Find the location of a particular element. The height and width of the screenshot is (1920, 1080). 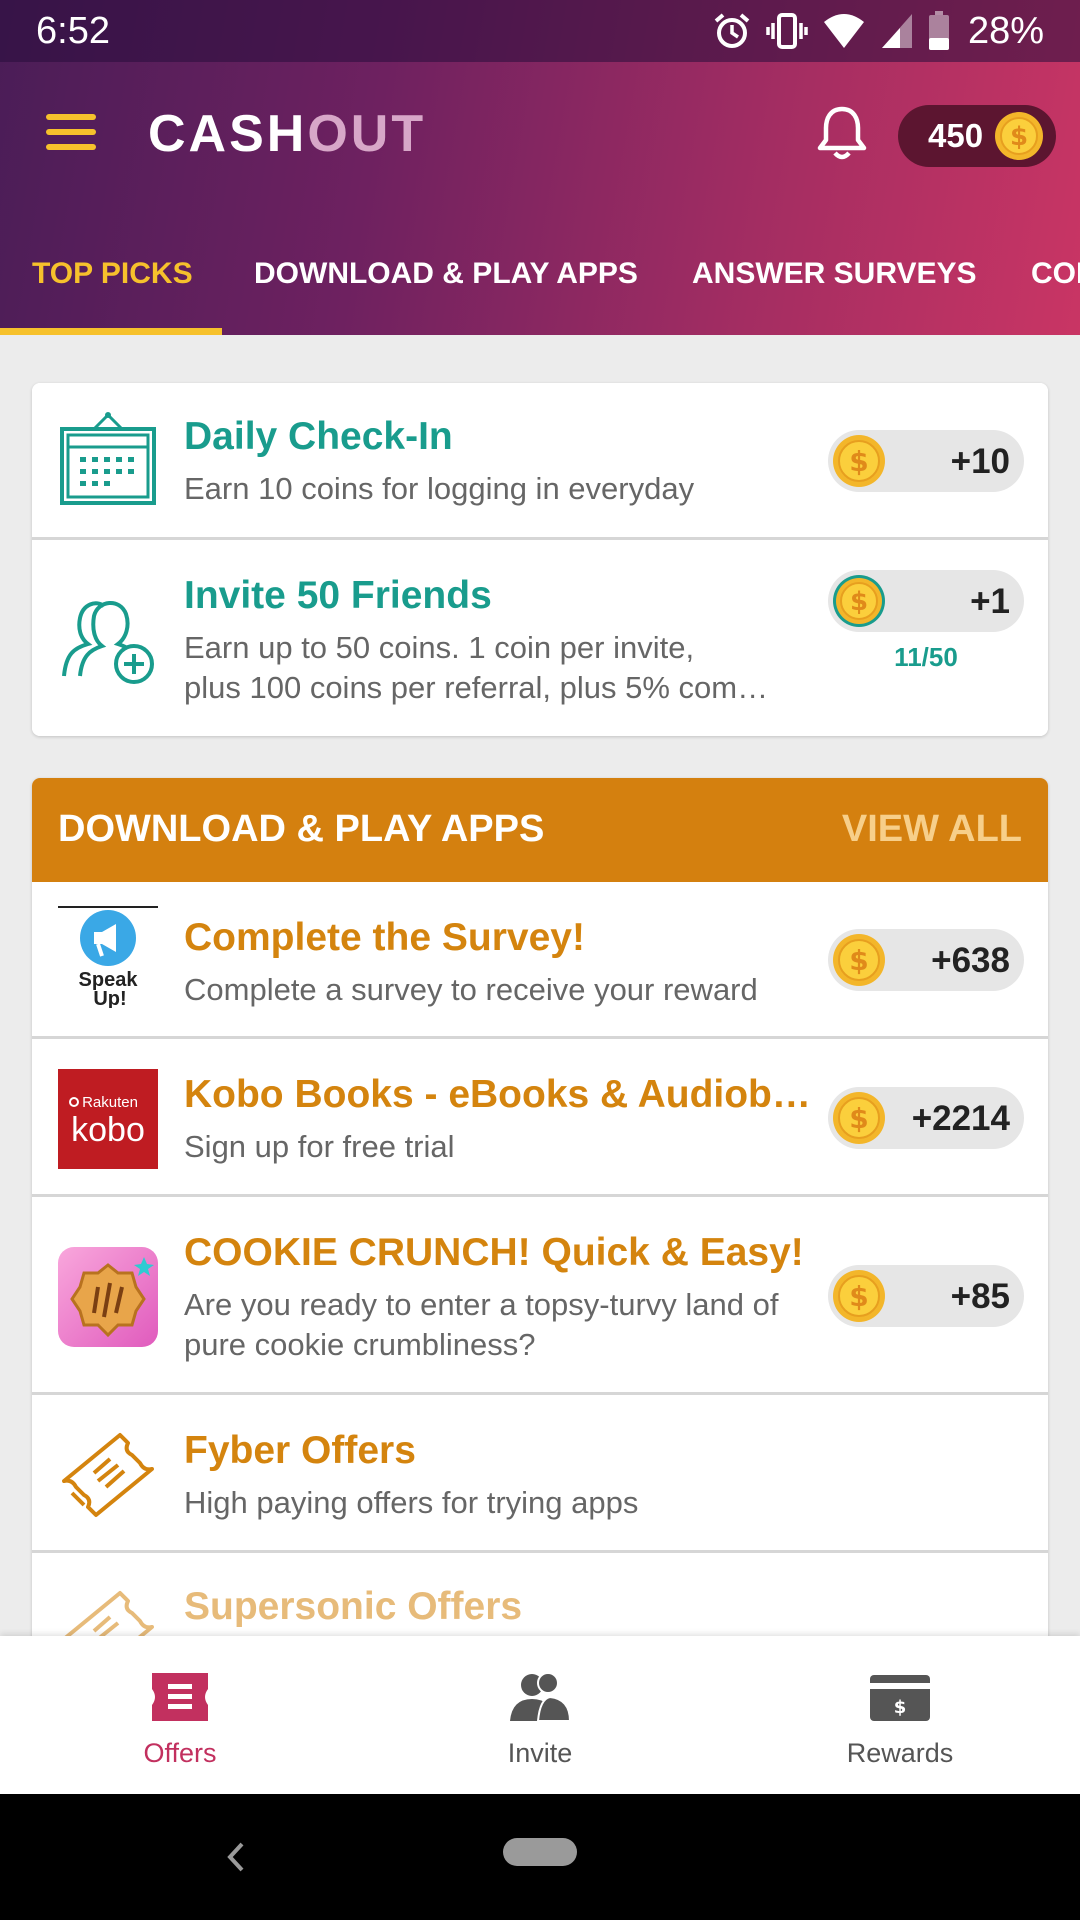

reward-value: +2214 is located at coordinates (960, 1118).